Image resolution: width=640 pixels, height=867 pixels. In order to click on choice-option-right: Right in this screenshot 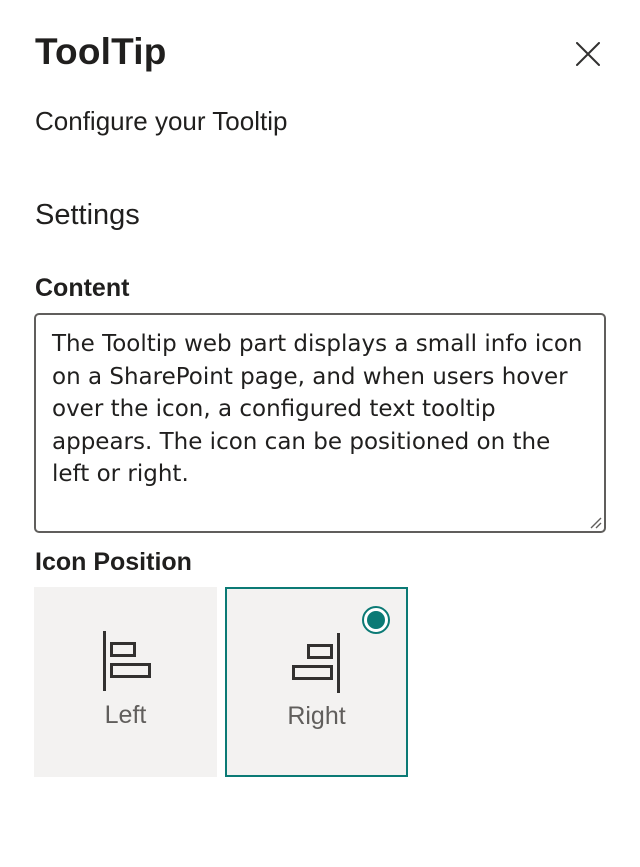, I will do `click(316, 682)`.